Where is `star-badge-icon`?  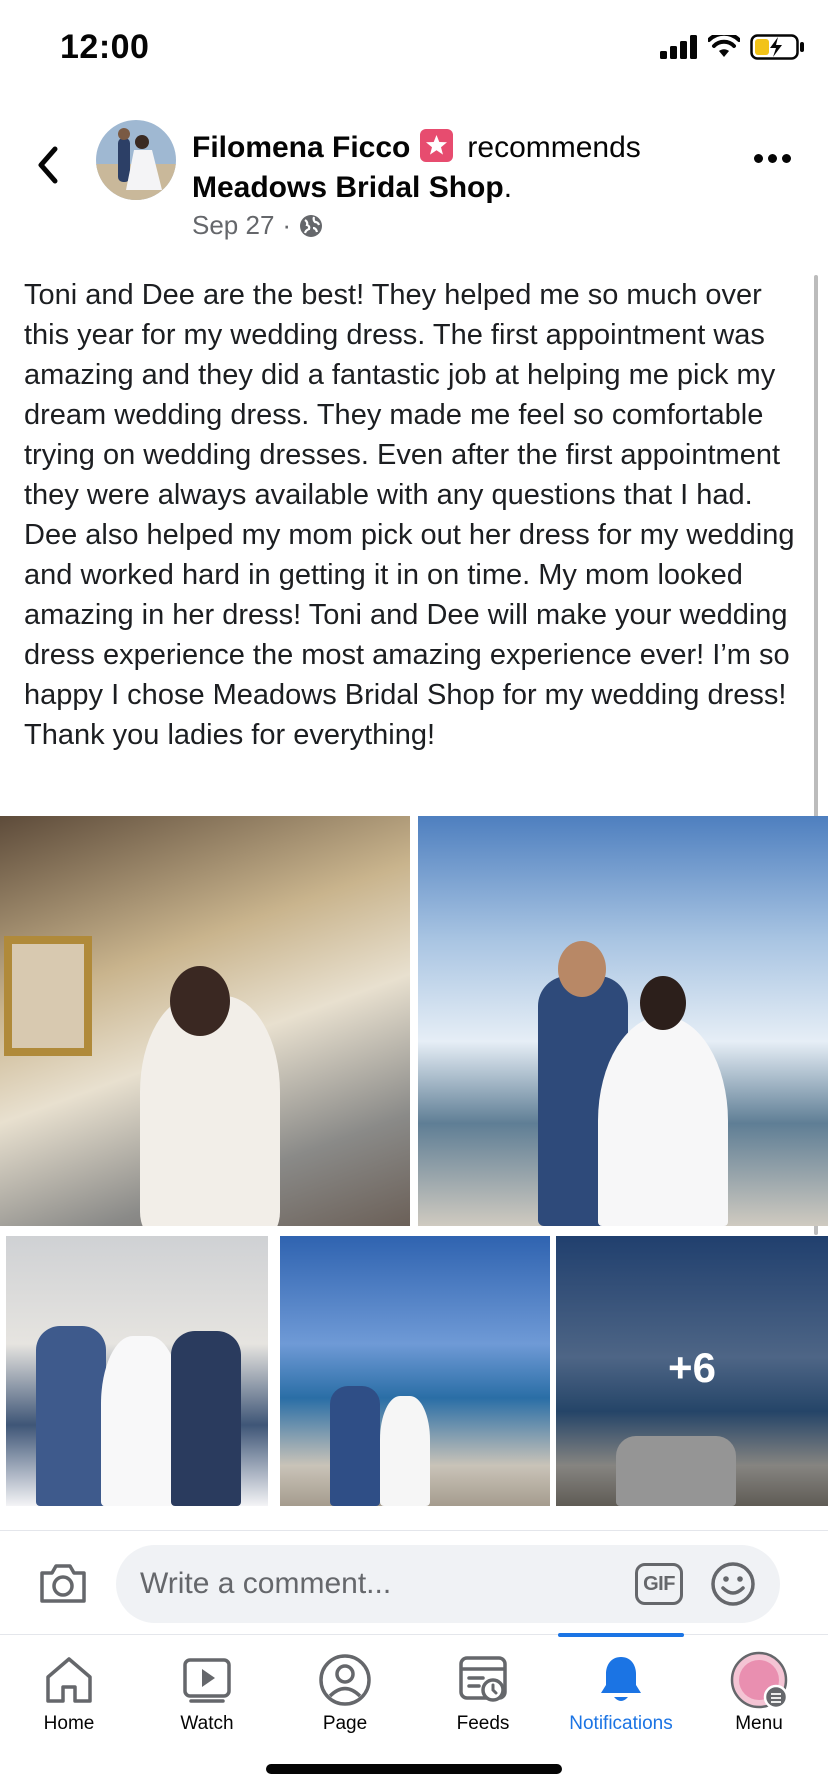
star-badge-icon is located at coordinates (437, 145).